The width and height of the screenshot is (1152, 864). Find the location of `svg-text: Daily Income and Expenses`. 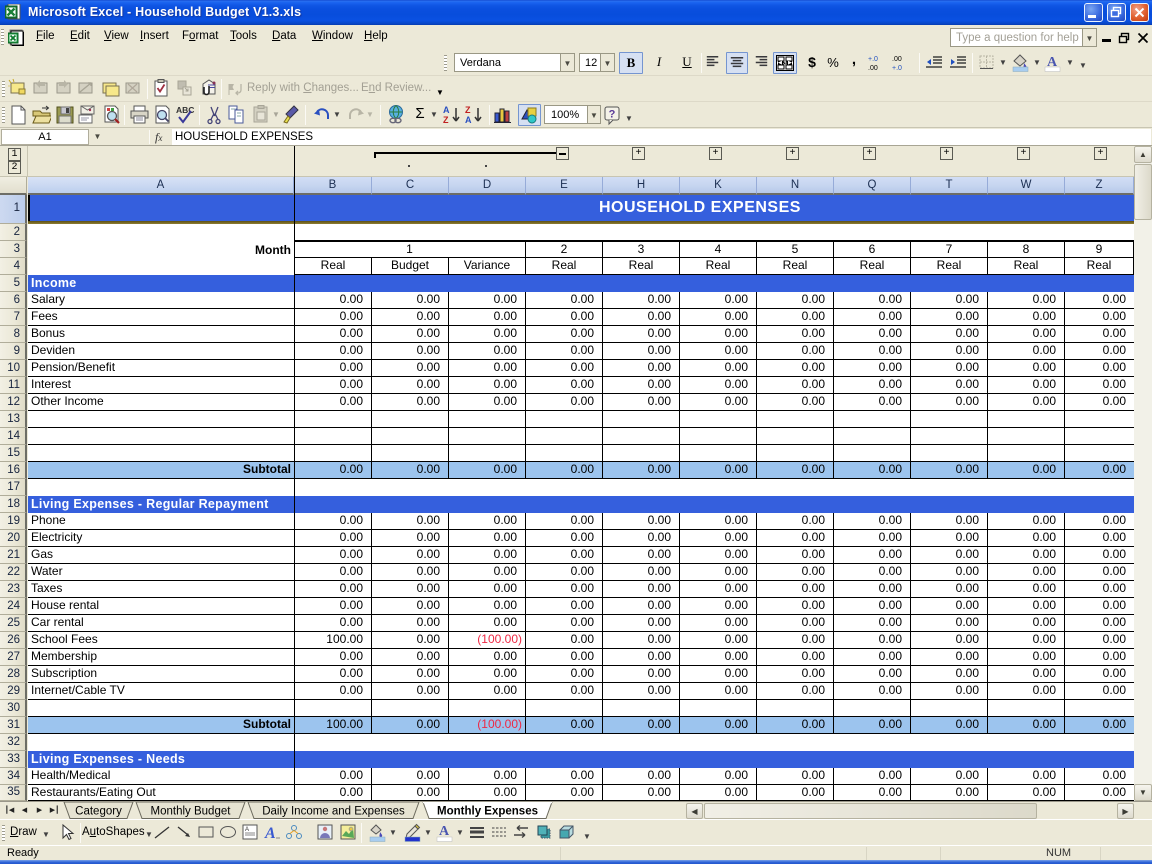

svg-text: Daily Income and Expenses is located at coordinates (333, 812).